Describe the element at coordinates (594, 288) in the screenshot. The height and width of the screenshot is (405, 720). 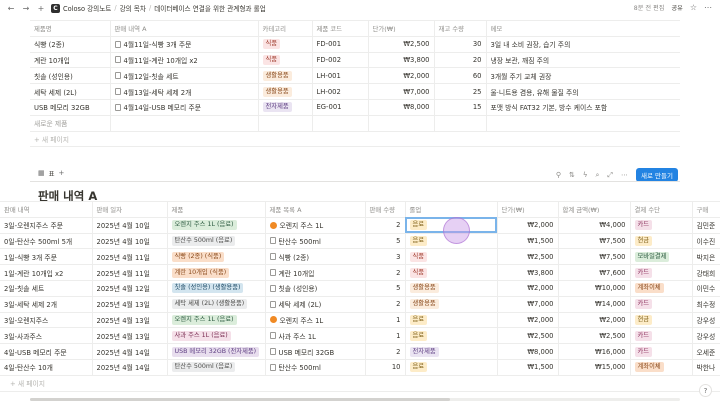
I see `total-cell: ₩10,000` at that location.